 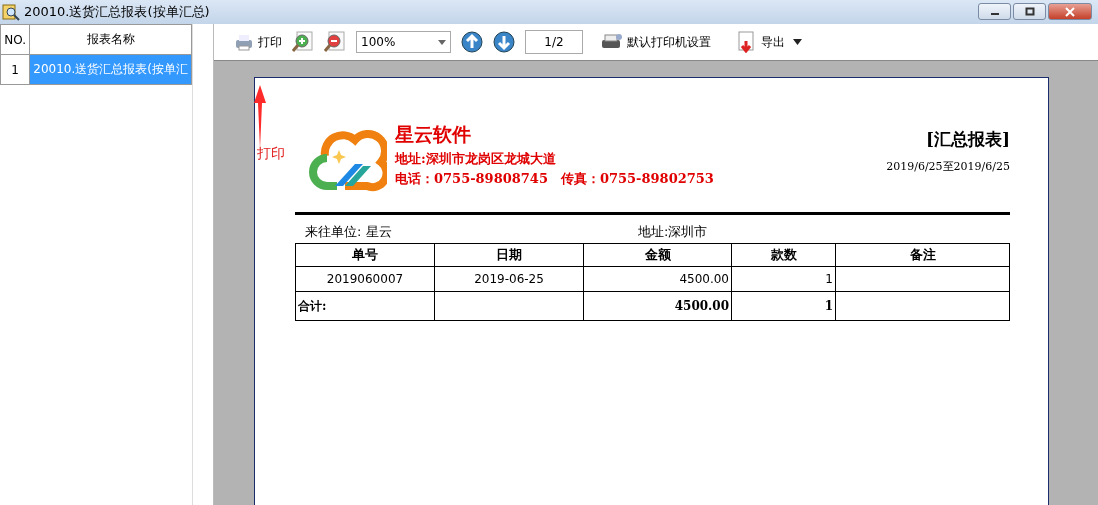 I want to click on report-title: [汇总报表], so click(x=967, y=139).